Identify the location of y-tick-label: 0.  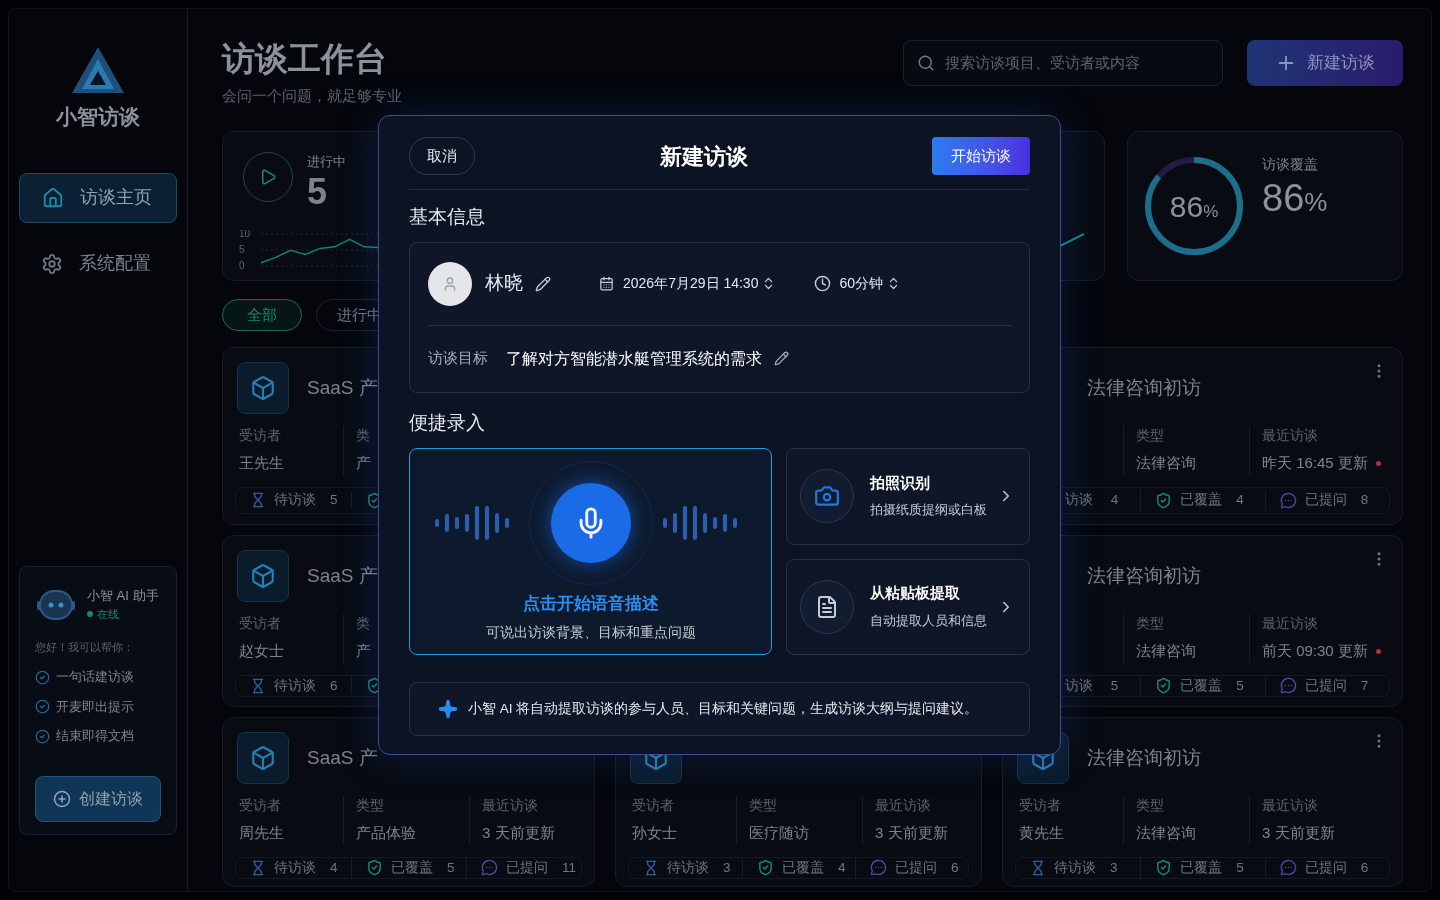
(242, 265).